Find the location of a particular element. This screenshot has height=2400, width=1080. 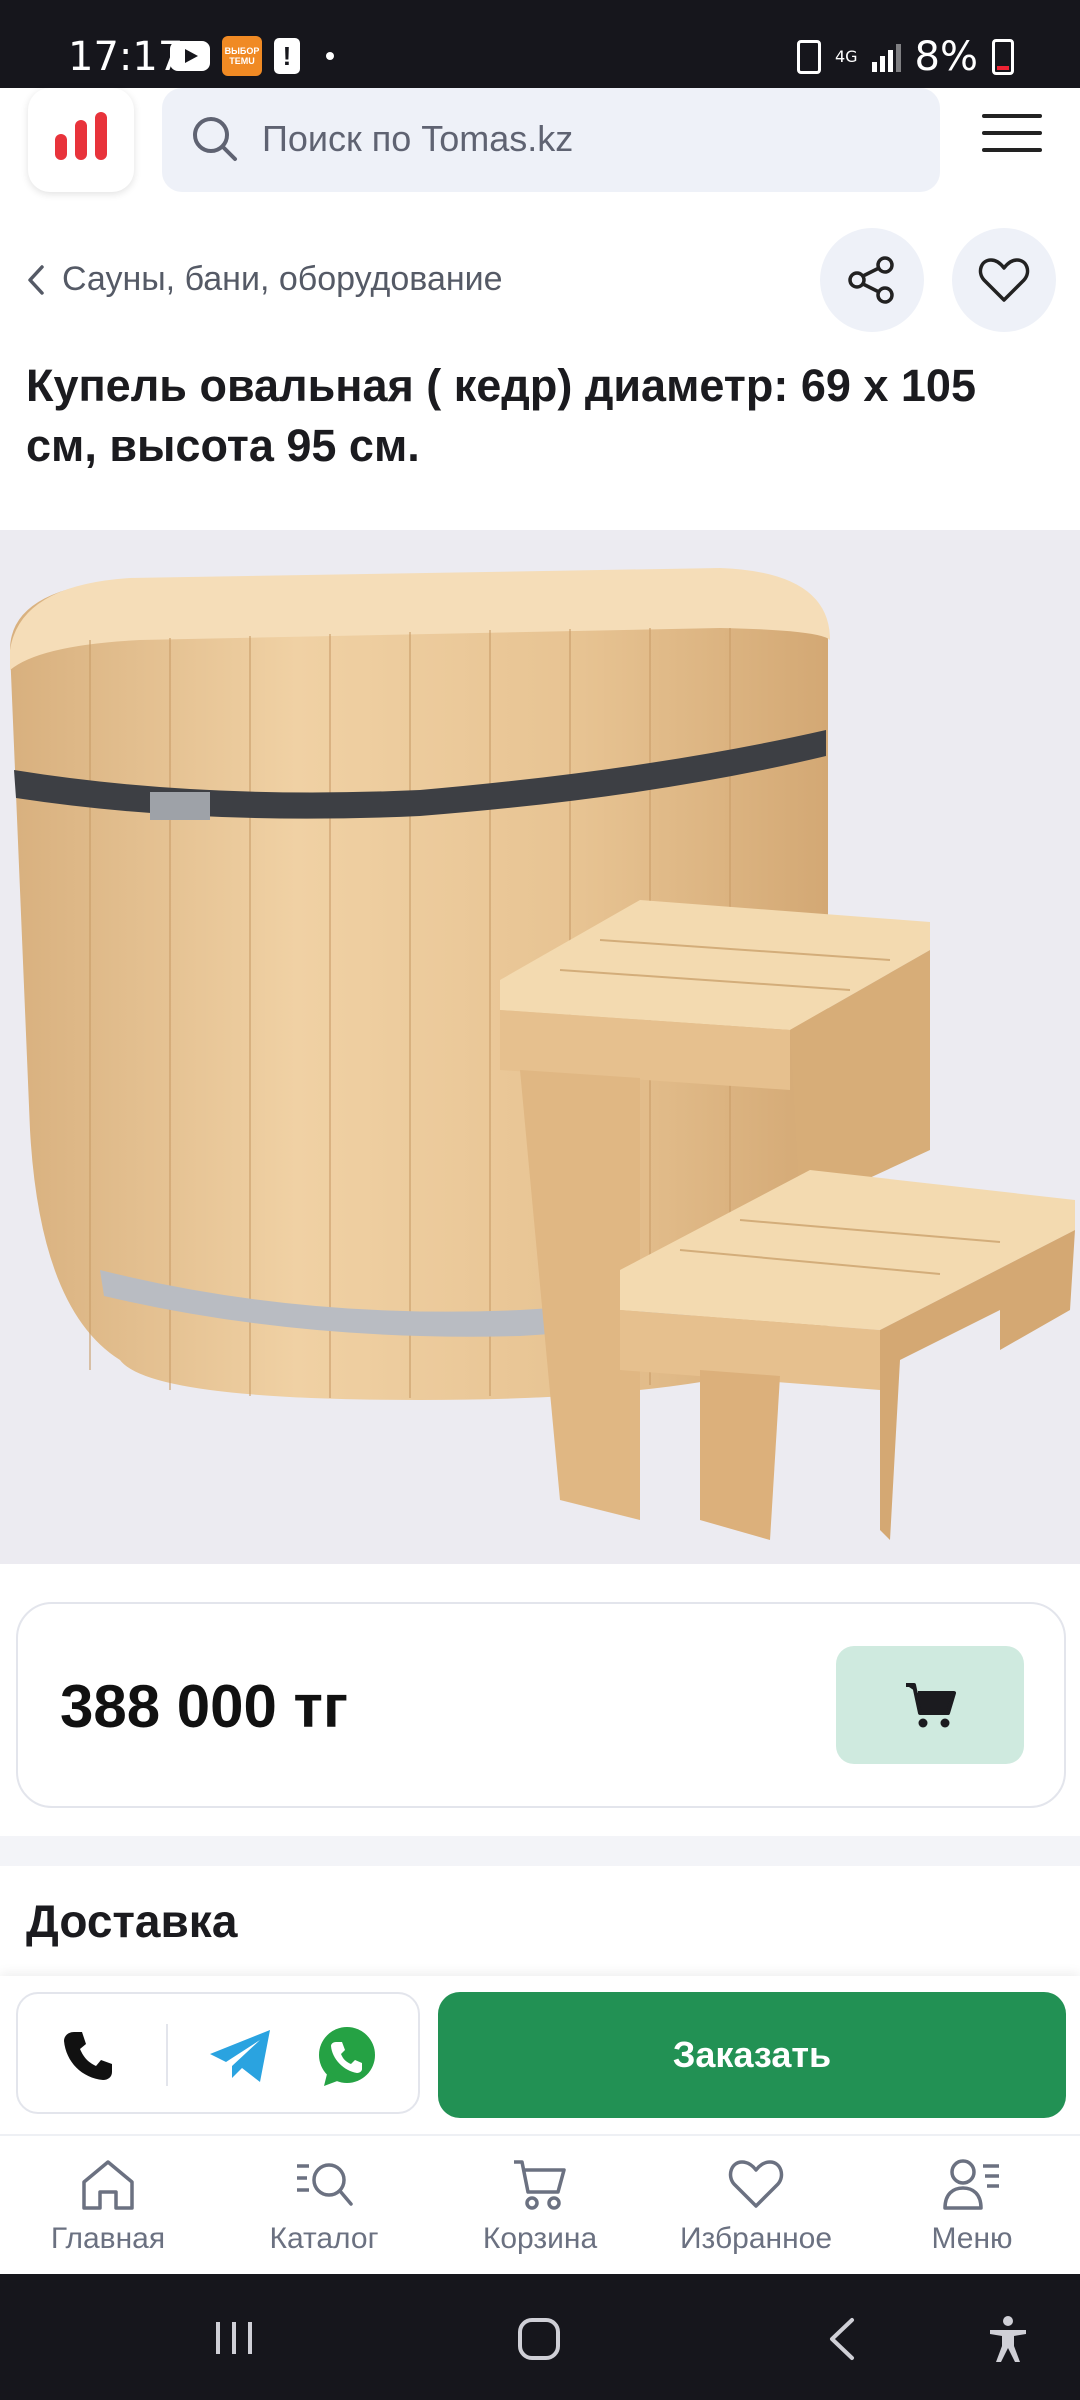

add-to-cart-button is located at coordinates (930, 1705).